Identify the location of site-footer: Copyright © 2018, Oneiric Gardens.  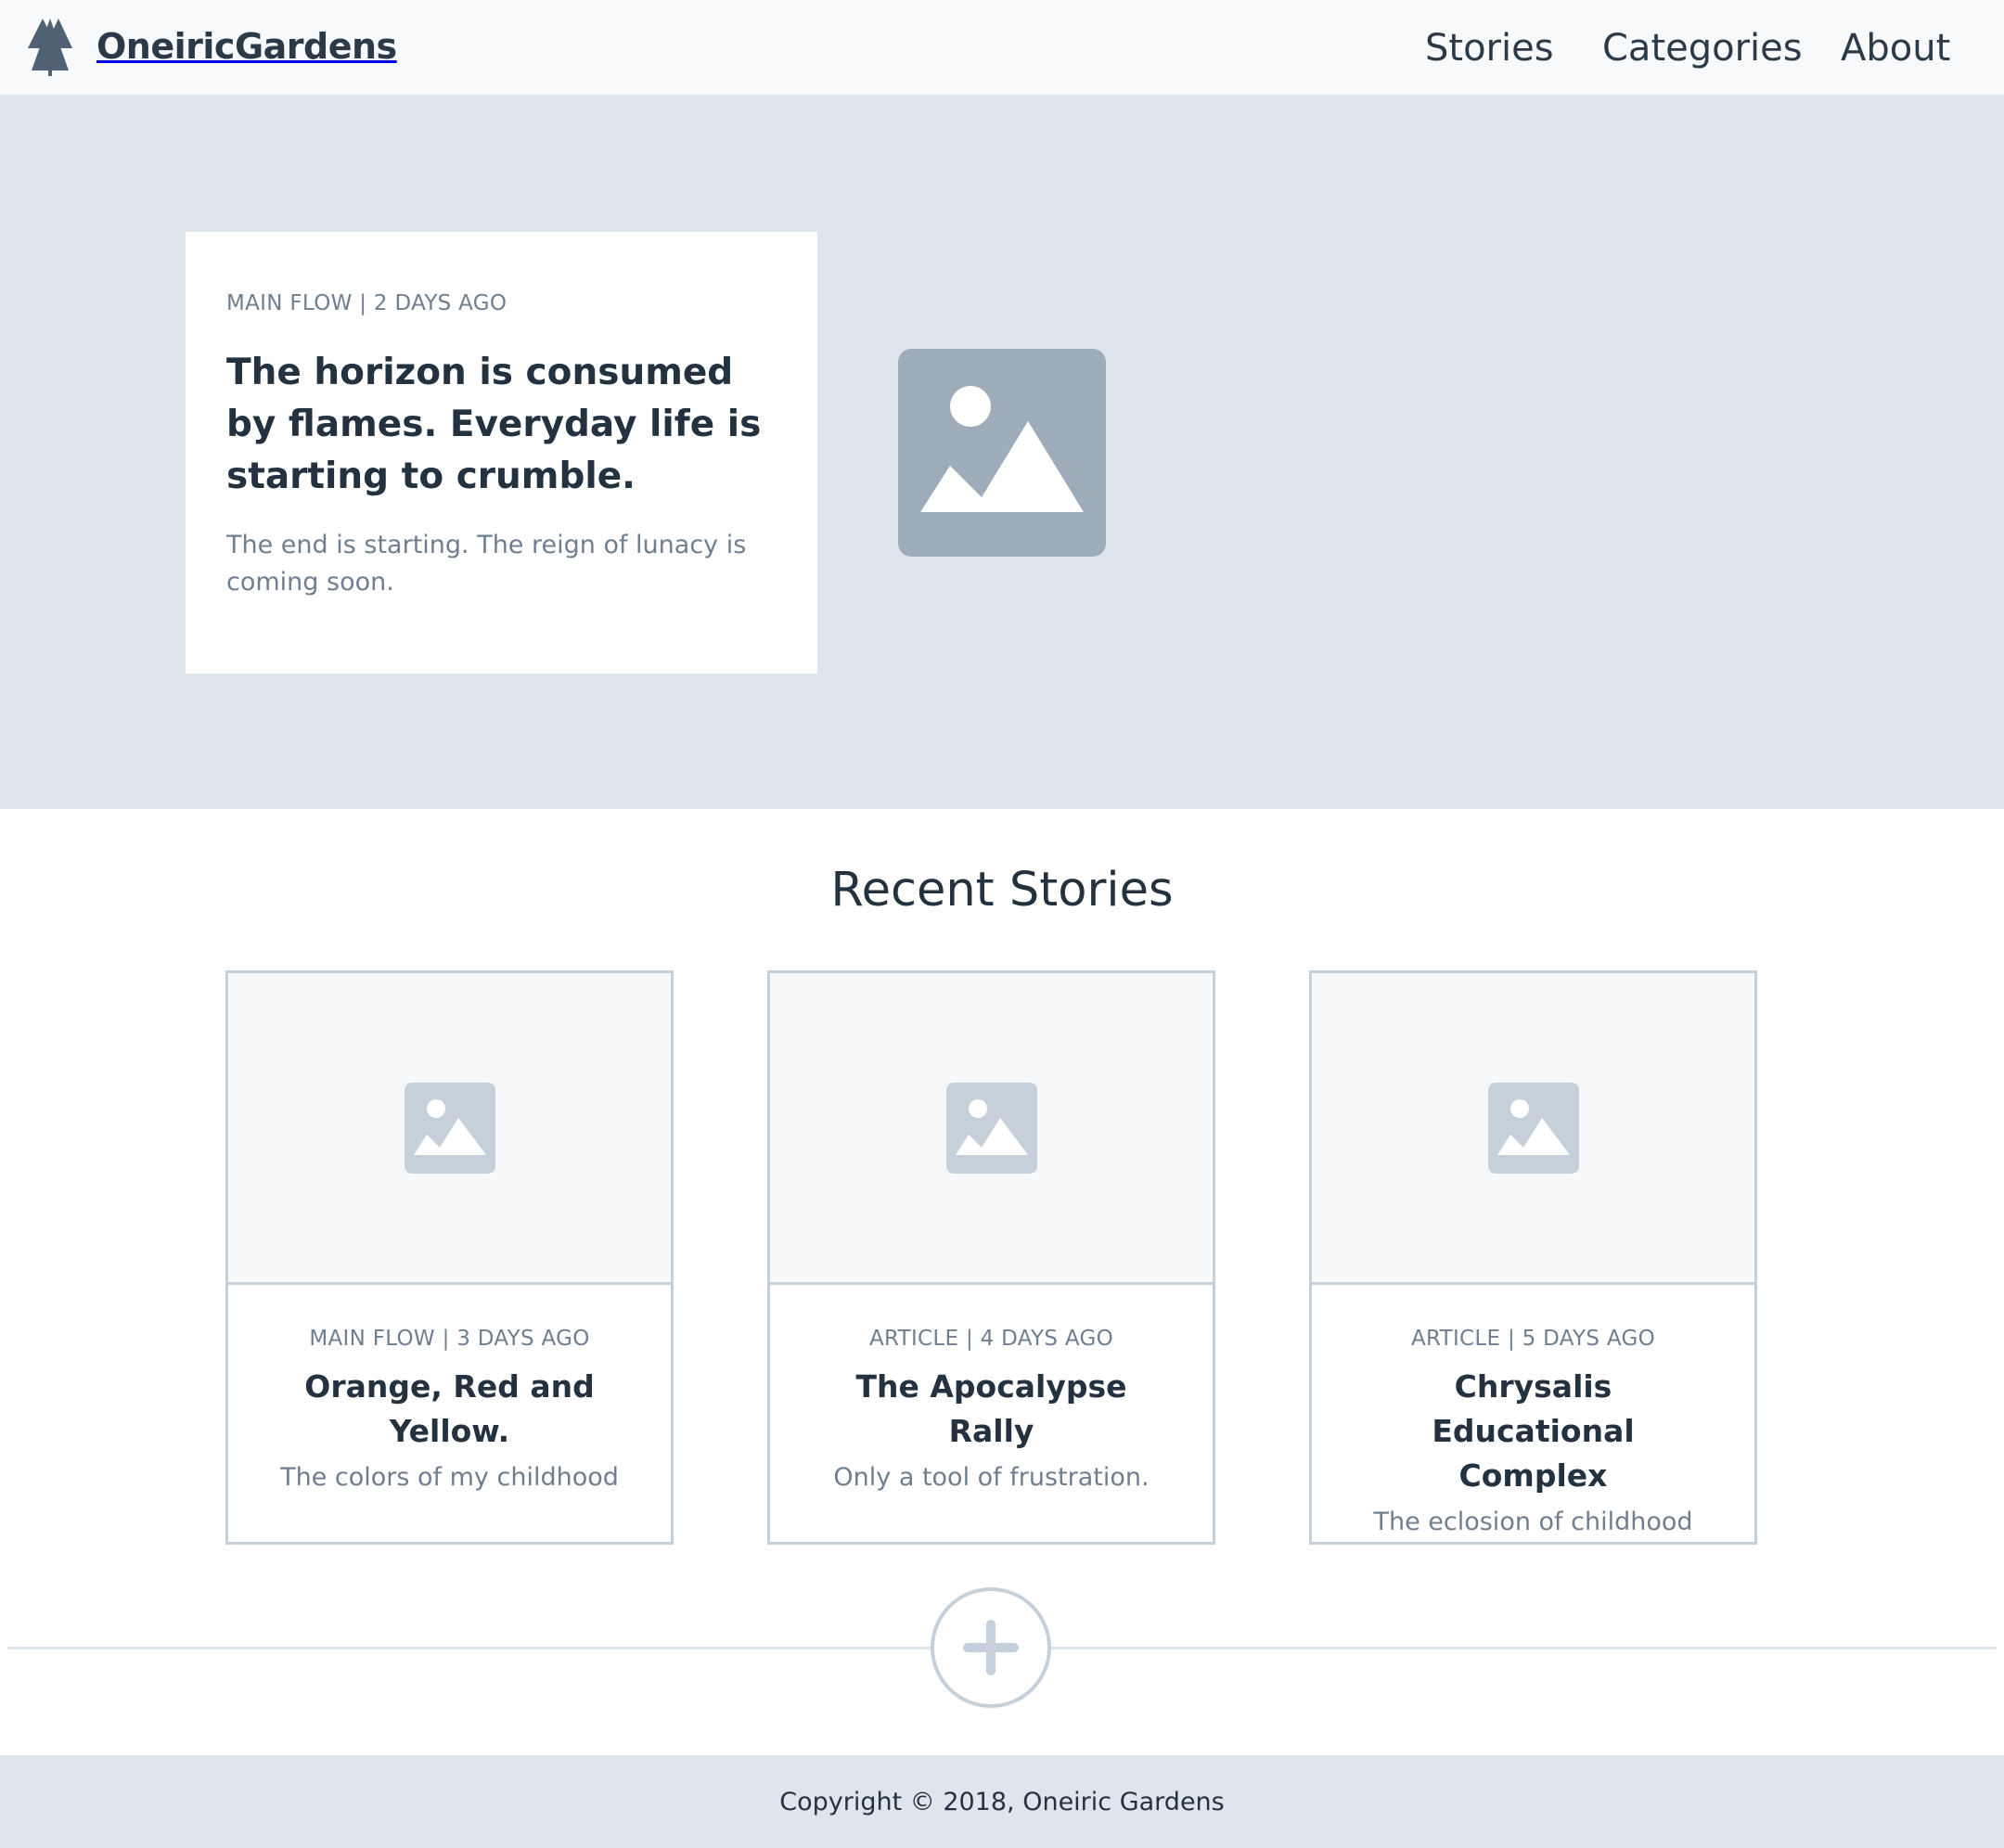
(1002, 1801).